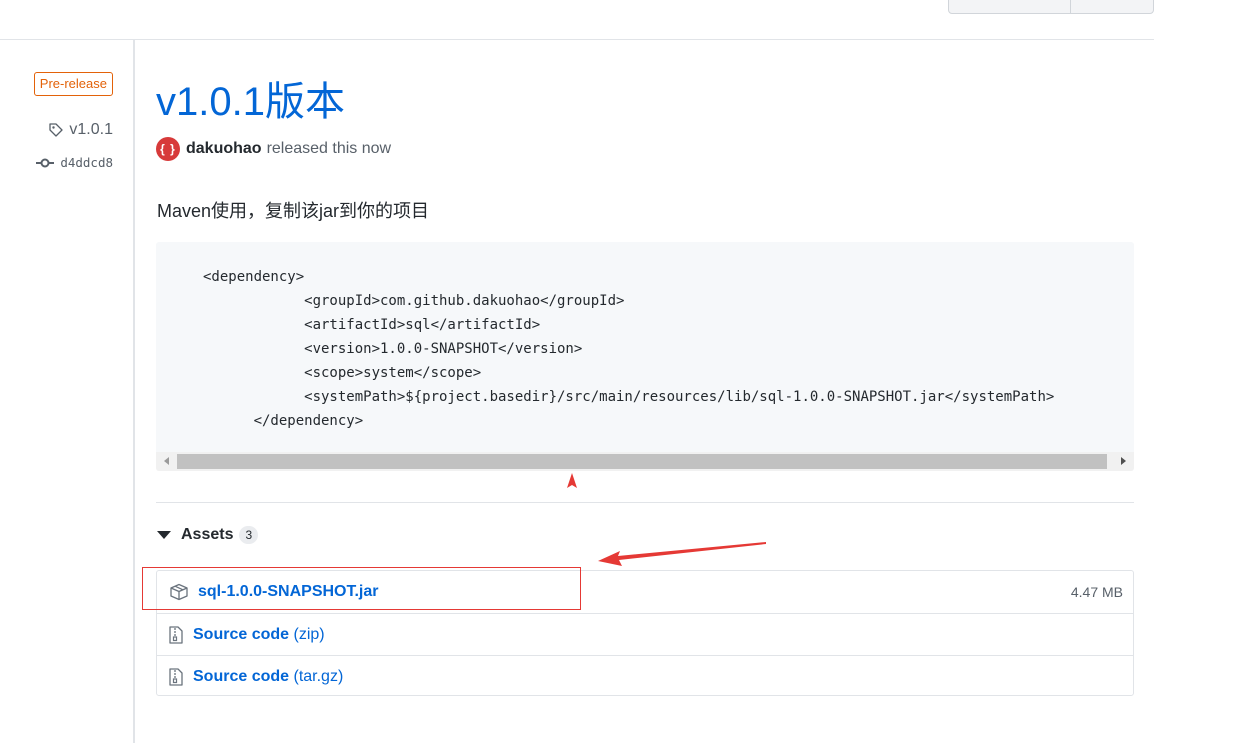 The width and height of the screenshot is (1249, 743). I want to click on annotation-arrows, so click(666, 519).